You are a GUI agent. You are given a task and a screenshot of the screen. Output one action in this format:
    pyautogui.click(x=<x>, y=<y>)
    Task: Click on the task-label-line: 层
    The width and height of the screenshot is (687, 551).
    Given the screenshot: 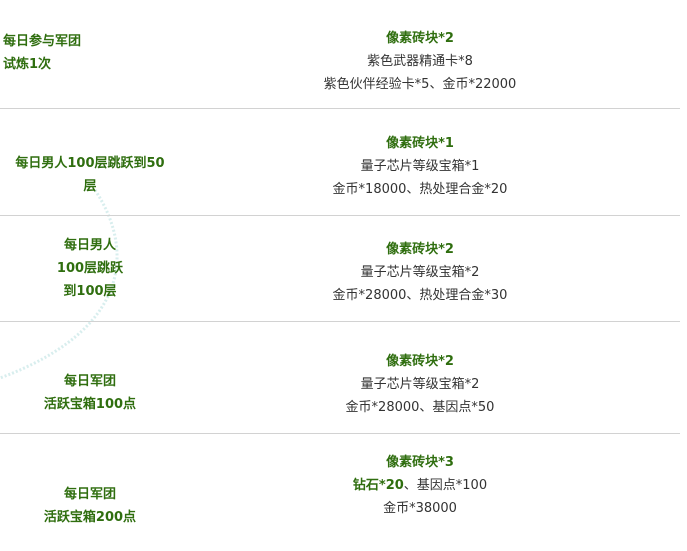 What is the action you would take?
    pyautogui.click(x=90, y=186)
    